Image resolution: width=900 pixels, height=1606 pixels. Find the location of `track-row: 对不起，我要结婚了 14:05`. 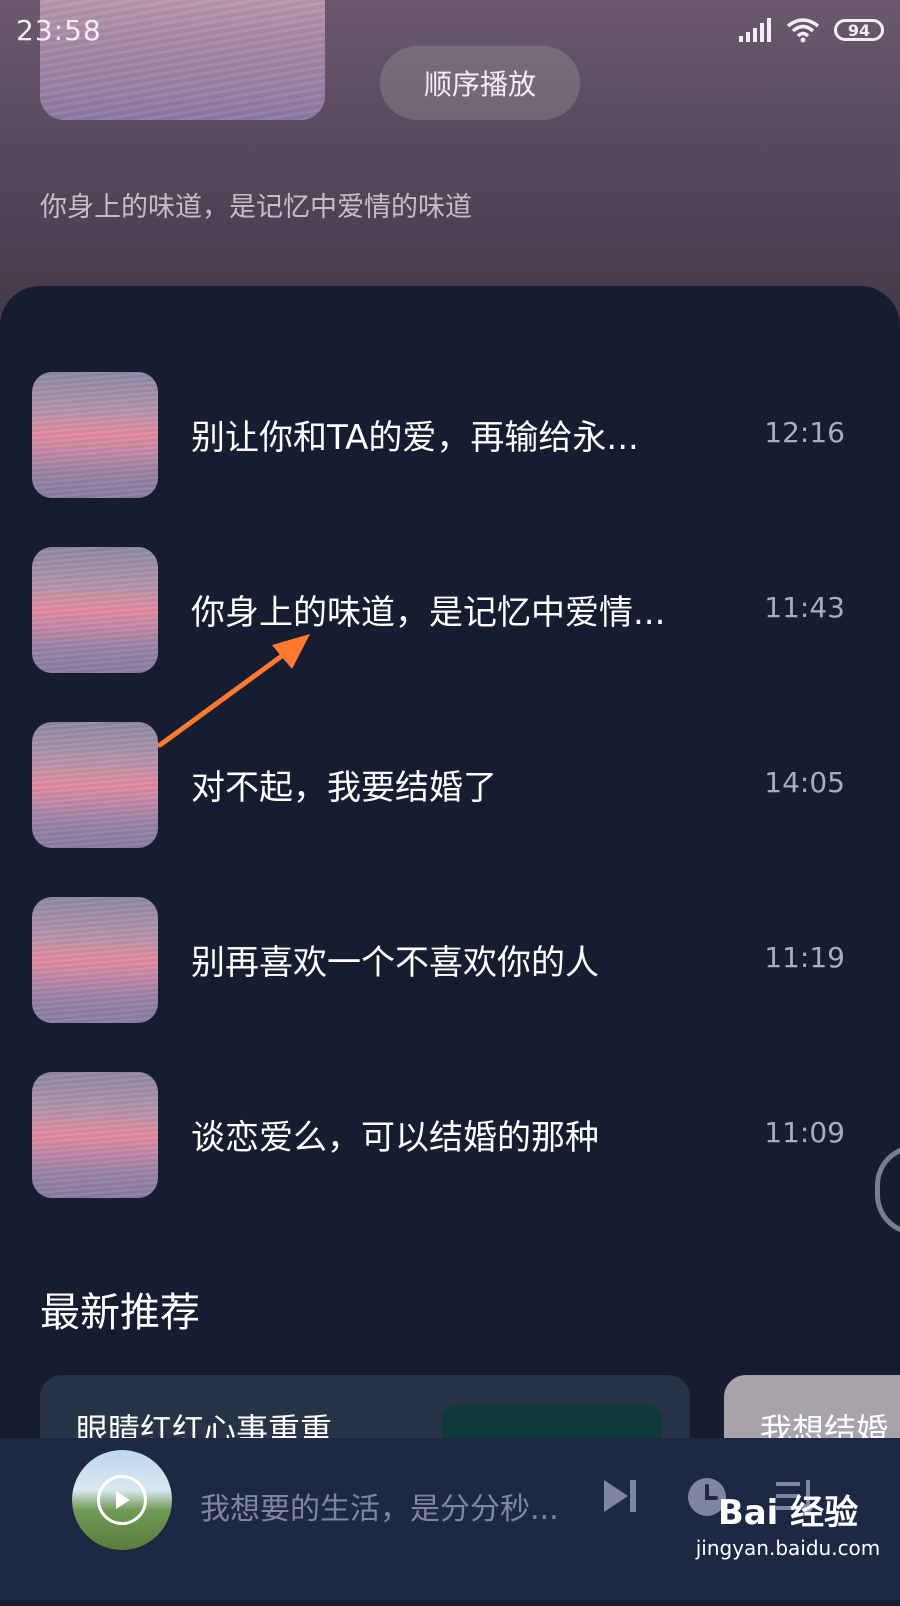

track-row: 对不起，我要结婚了 14:05 is located at coordinates (450, 785).